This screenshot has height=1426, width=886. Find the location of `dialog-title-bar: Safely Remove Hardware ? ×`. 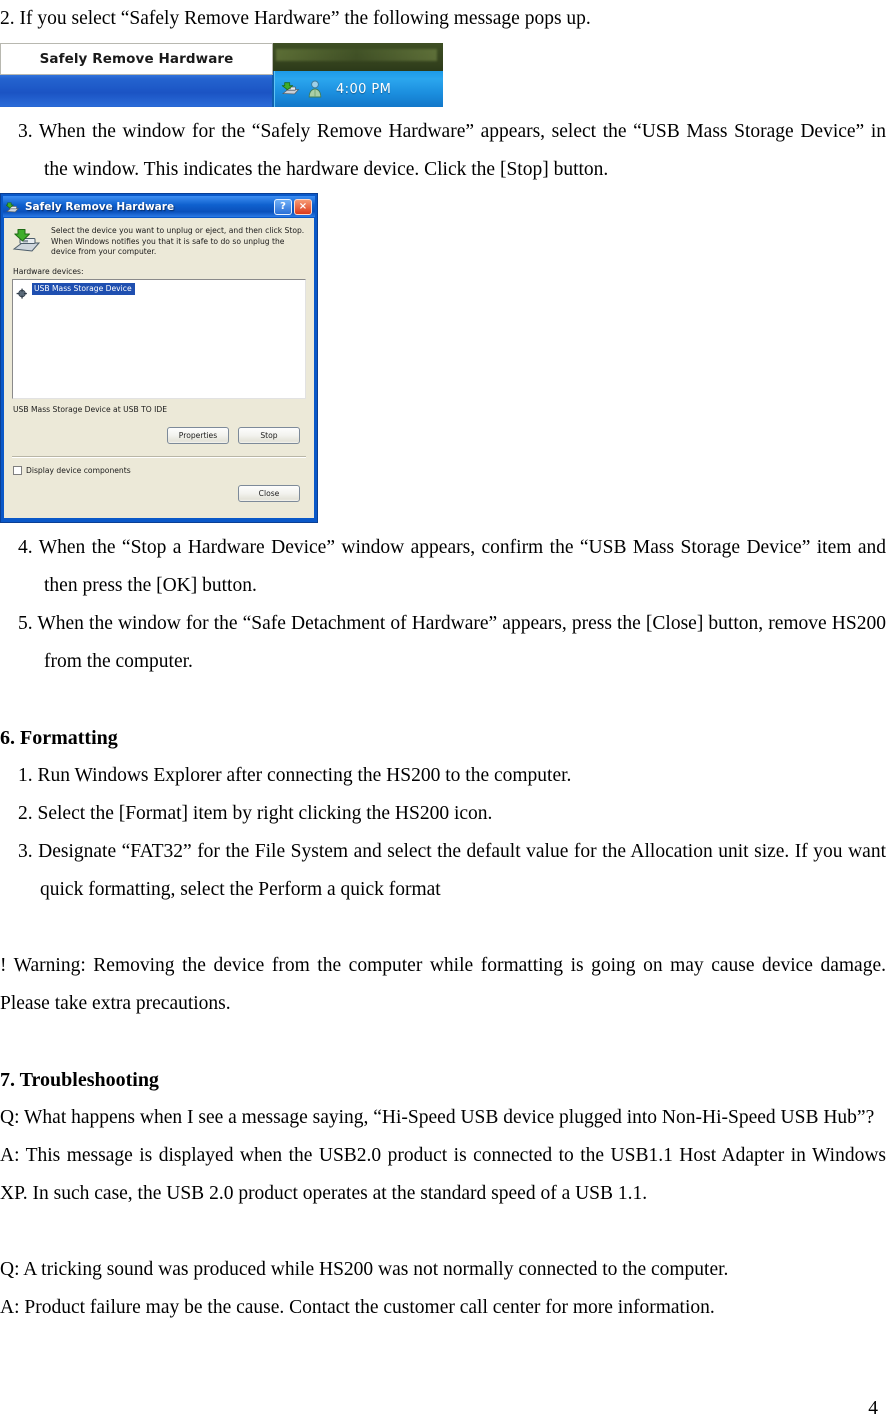

dialog-title-bar: Safely Remove Hardware ? × is located at coordinates (159, 206).